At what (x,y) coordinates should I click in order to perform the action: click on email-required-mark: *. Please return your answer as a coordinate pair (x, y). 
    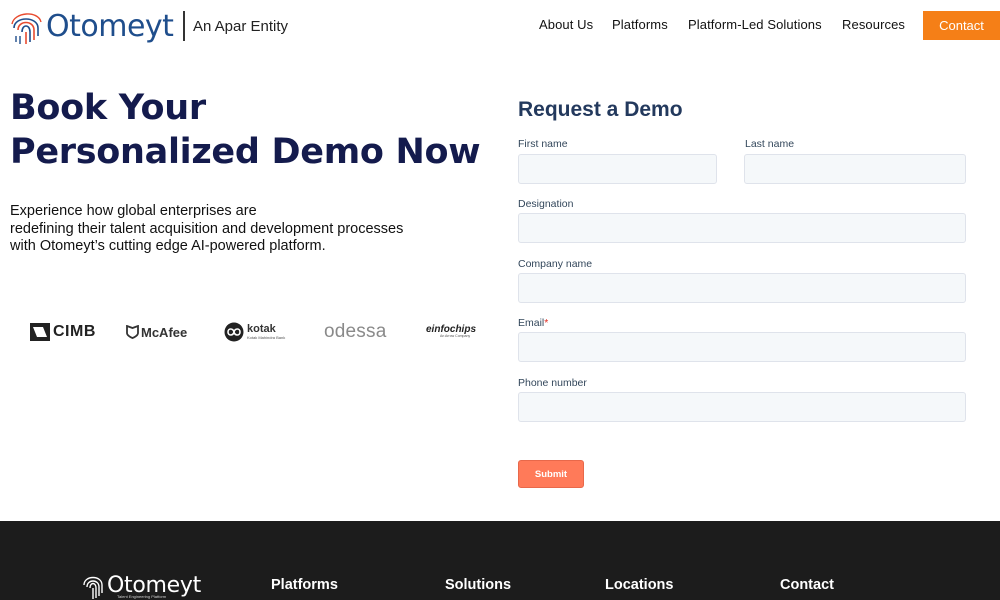
    Looking at the image, I should click on (546, 323).